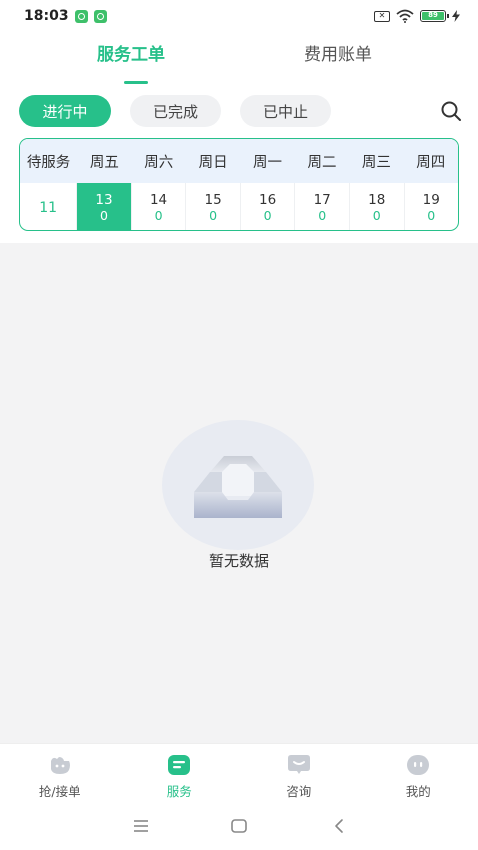 Image resolution: width=478 pixels, height=850 pixels. I want to click on search-icon, so click(451, 111).